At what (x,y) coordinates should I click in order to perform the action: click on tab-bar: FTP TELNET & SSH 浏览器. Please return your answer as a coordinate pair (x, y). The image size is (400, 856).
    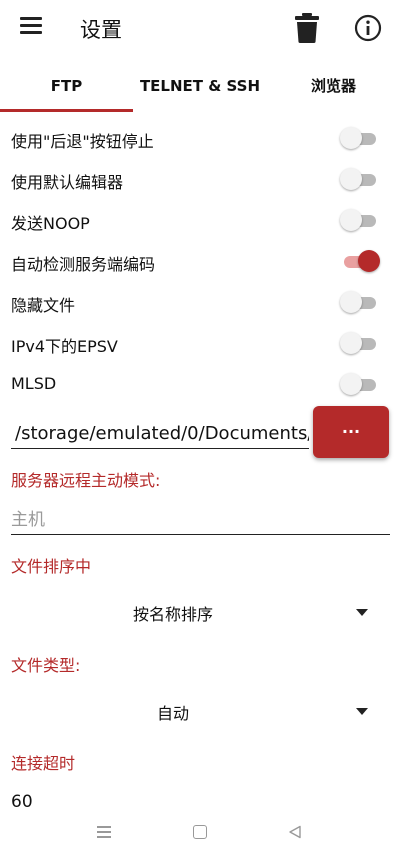
    Looking at the image, I should click on (200, 87).